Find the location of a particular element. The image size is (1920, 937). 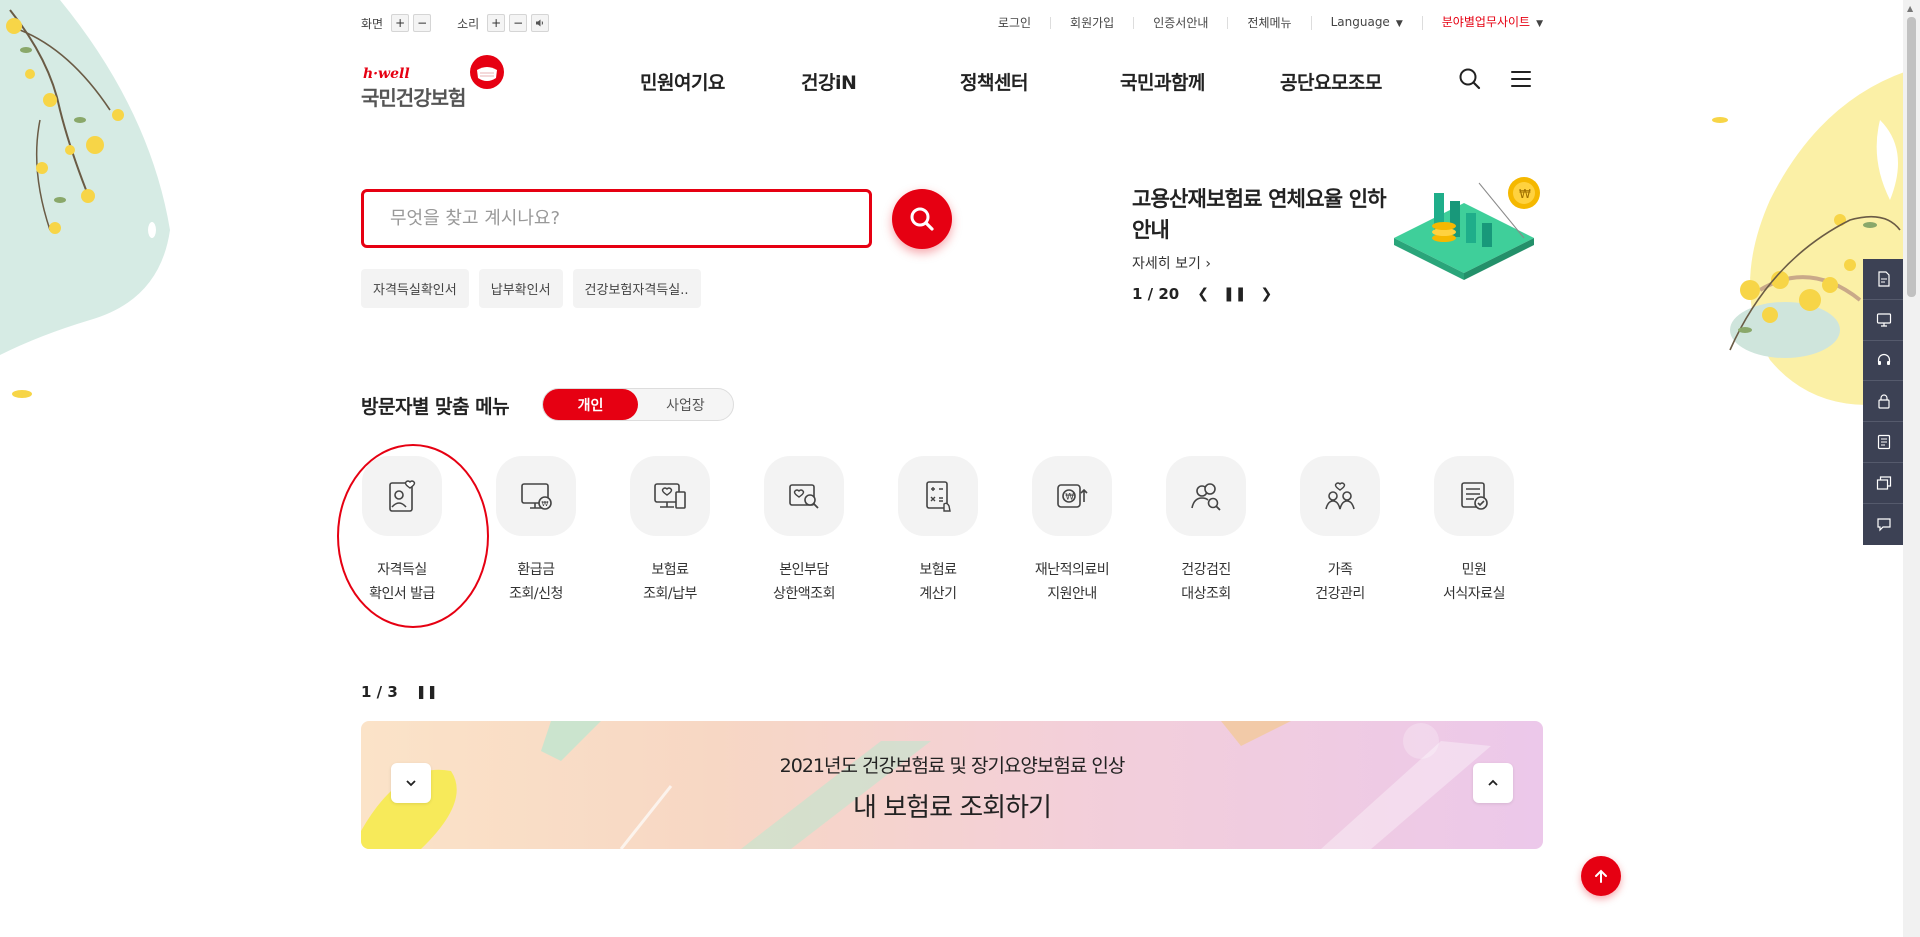

won-up-icon: ₩ is located at coordinates (1072, 496).